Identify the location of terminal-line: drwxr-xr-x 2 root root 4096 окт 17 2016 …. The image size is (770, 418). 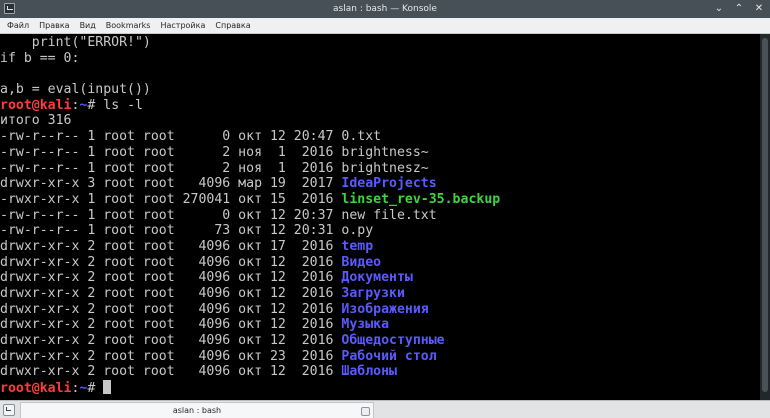
(380, 247).